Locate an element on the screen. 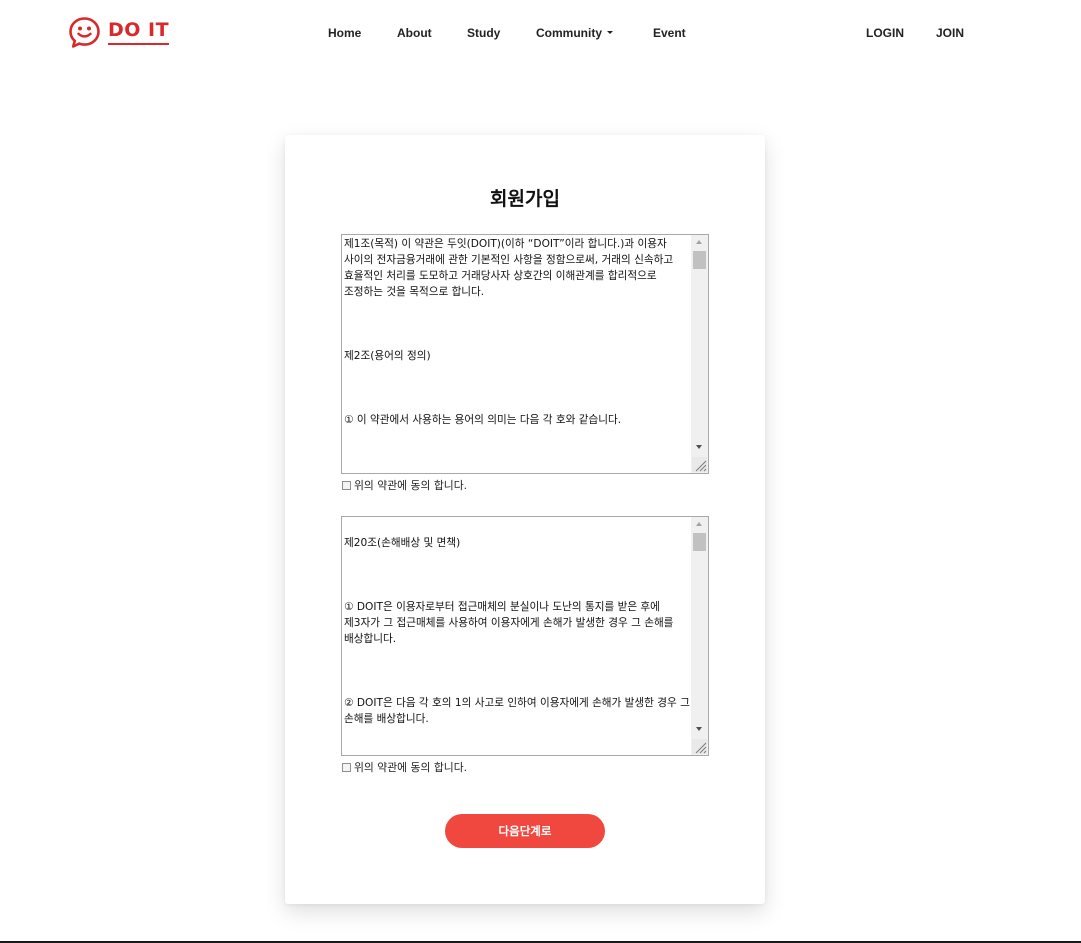 The image size is (1081, 943). nav-join: JOIN is located at coordinates (950, 33).